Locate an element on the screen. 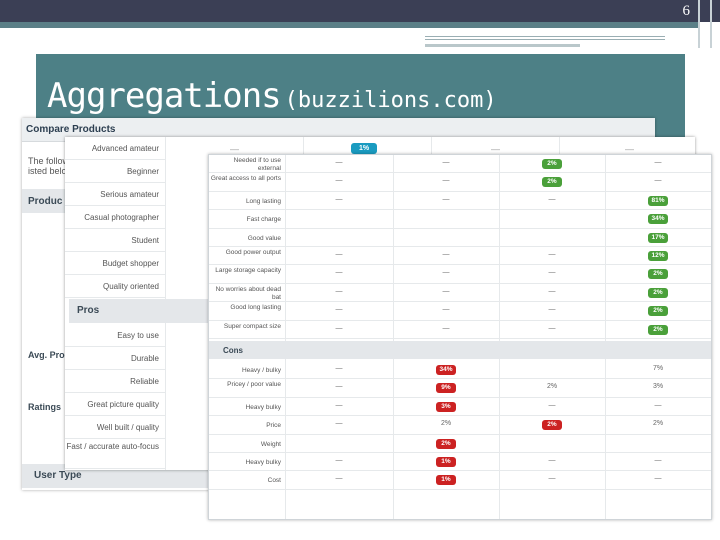 This screenshot has width=720, height=540. pros-cell: 34% is located at coordinates (658, 219).